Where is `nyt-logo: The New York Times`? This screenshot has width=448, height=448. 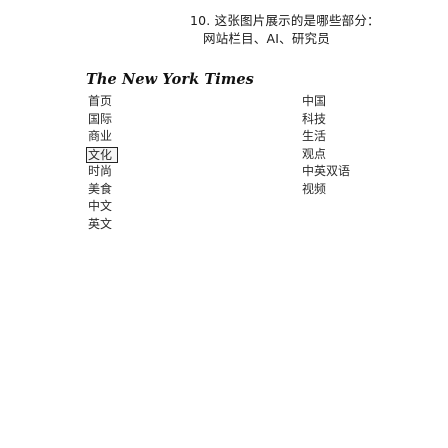 nyt-logo: The New York Times is located at coordinates (170, 79).